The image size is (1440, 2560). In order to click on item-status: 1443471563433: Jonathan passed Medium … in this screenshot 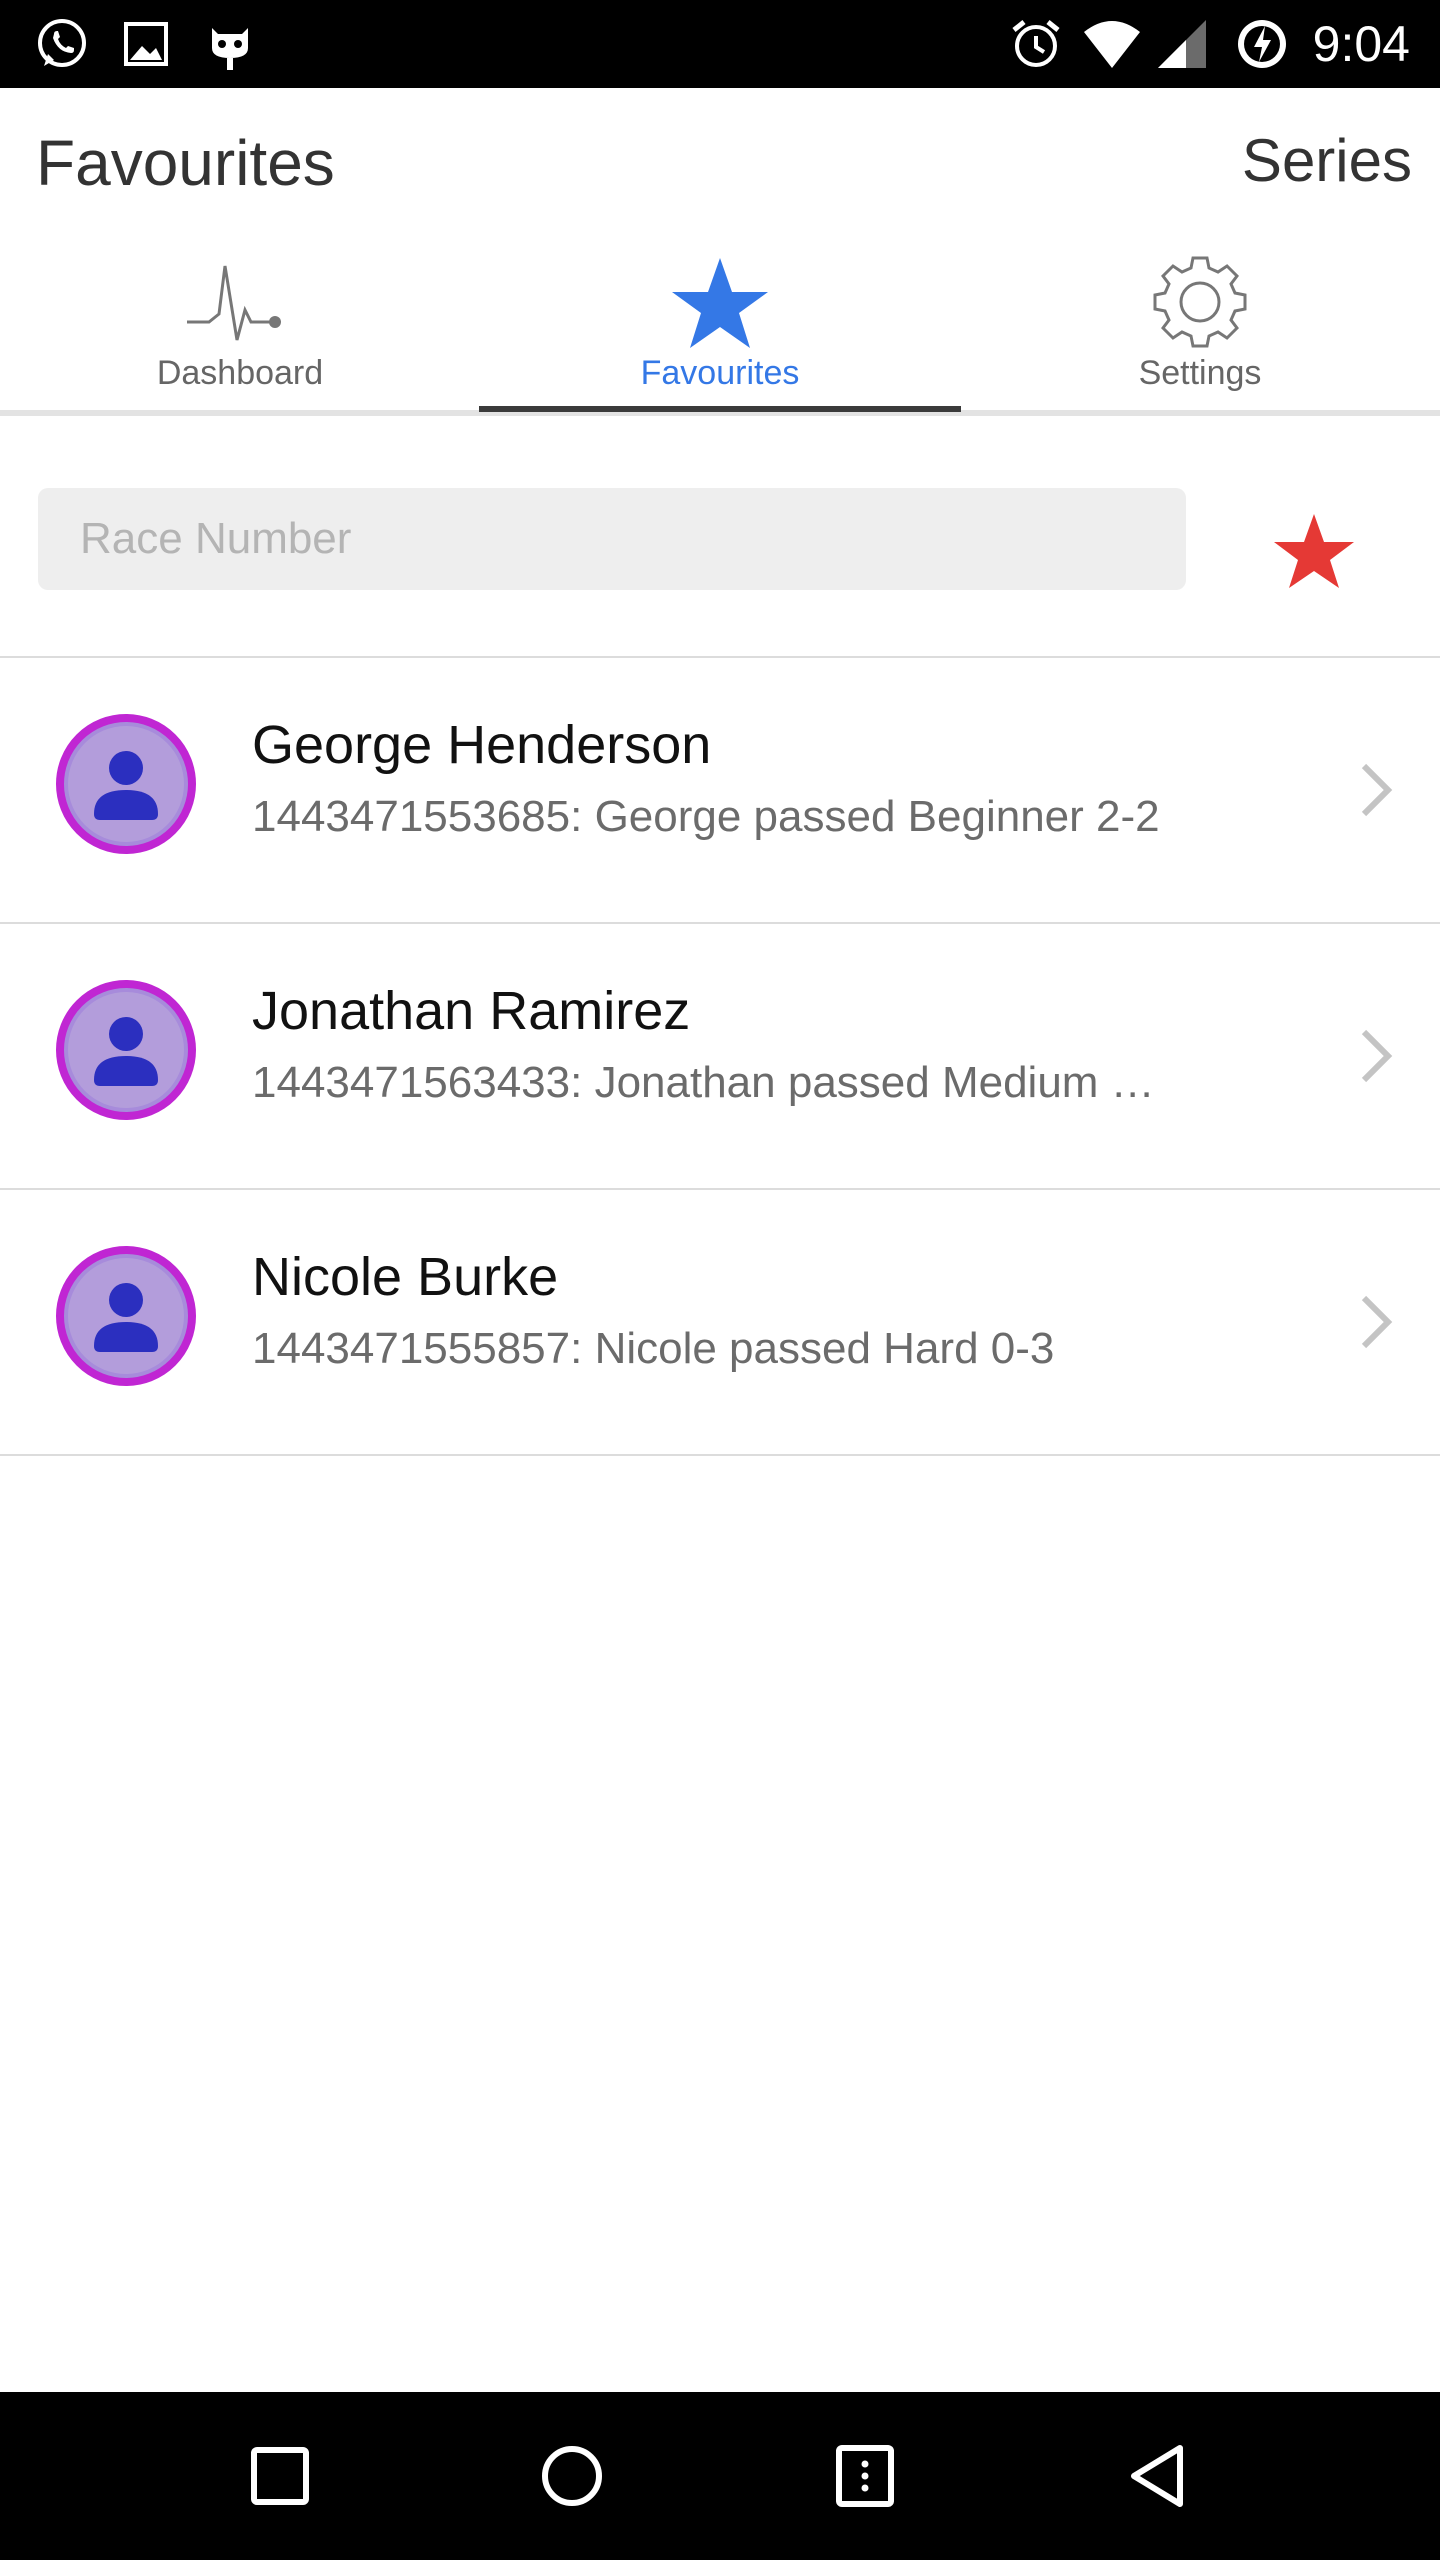, I will do `click(703, 1082)`.